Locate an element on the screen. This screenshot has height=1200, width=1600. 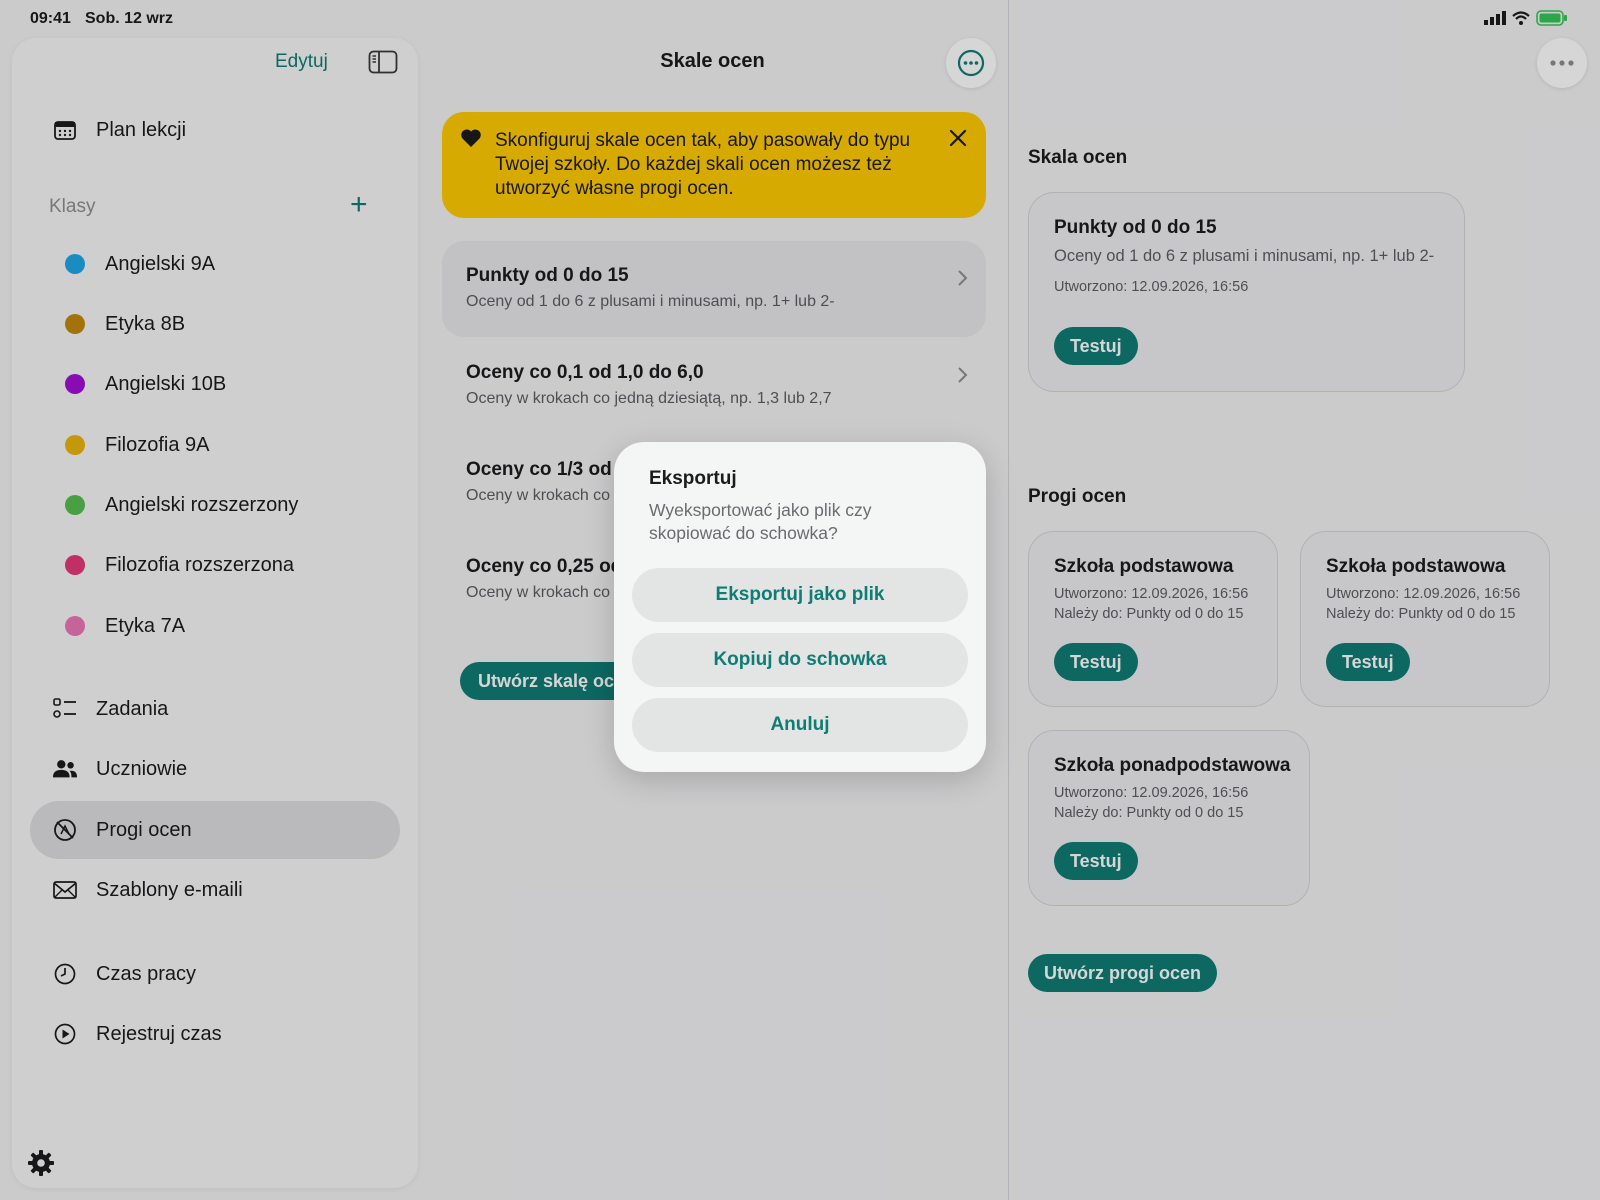
dialog-title: Eksportuj is located at coordinates (693, 478).